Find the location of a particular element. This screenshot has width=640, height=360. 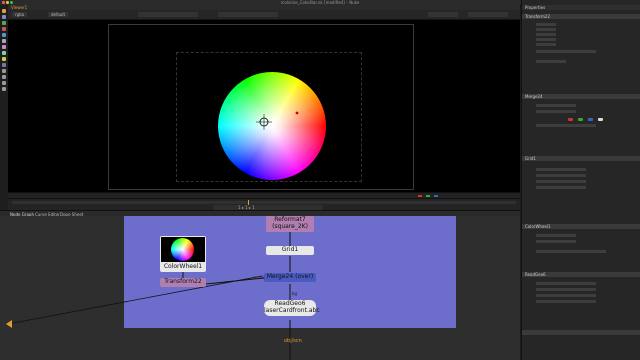

grid-number-field is located at coordinates (561, 175).